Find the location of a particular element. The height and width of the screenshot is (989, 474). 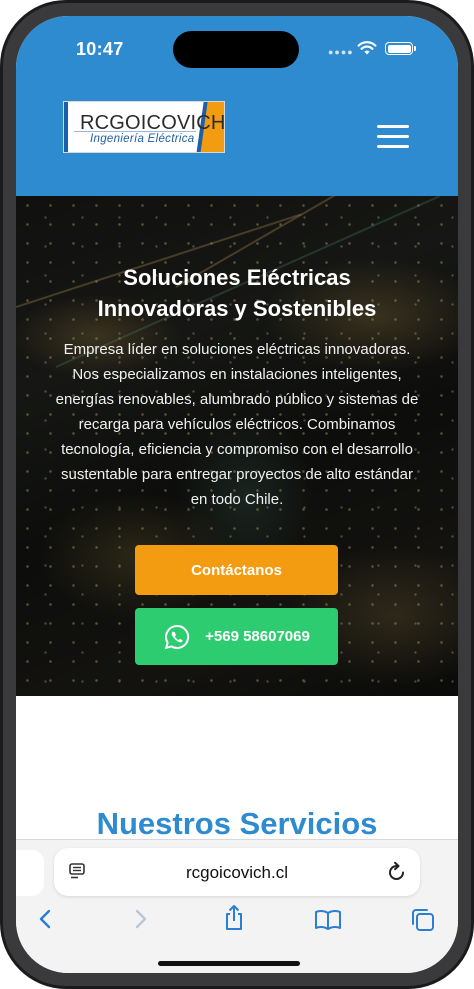

share-icon is located at coordinates (234, 918).